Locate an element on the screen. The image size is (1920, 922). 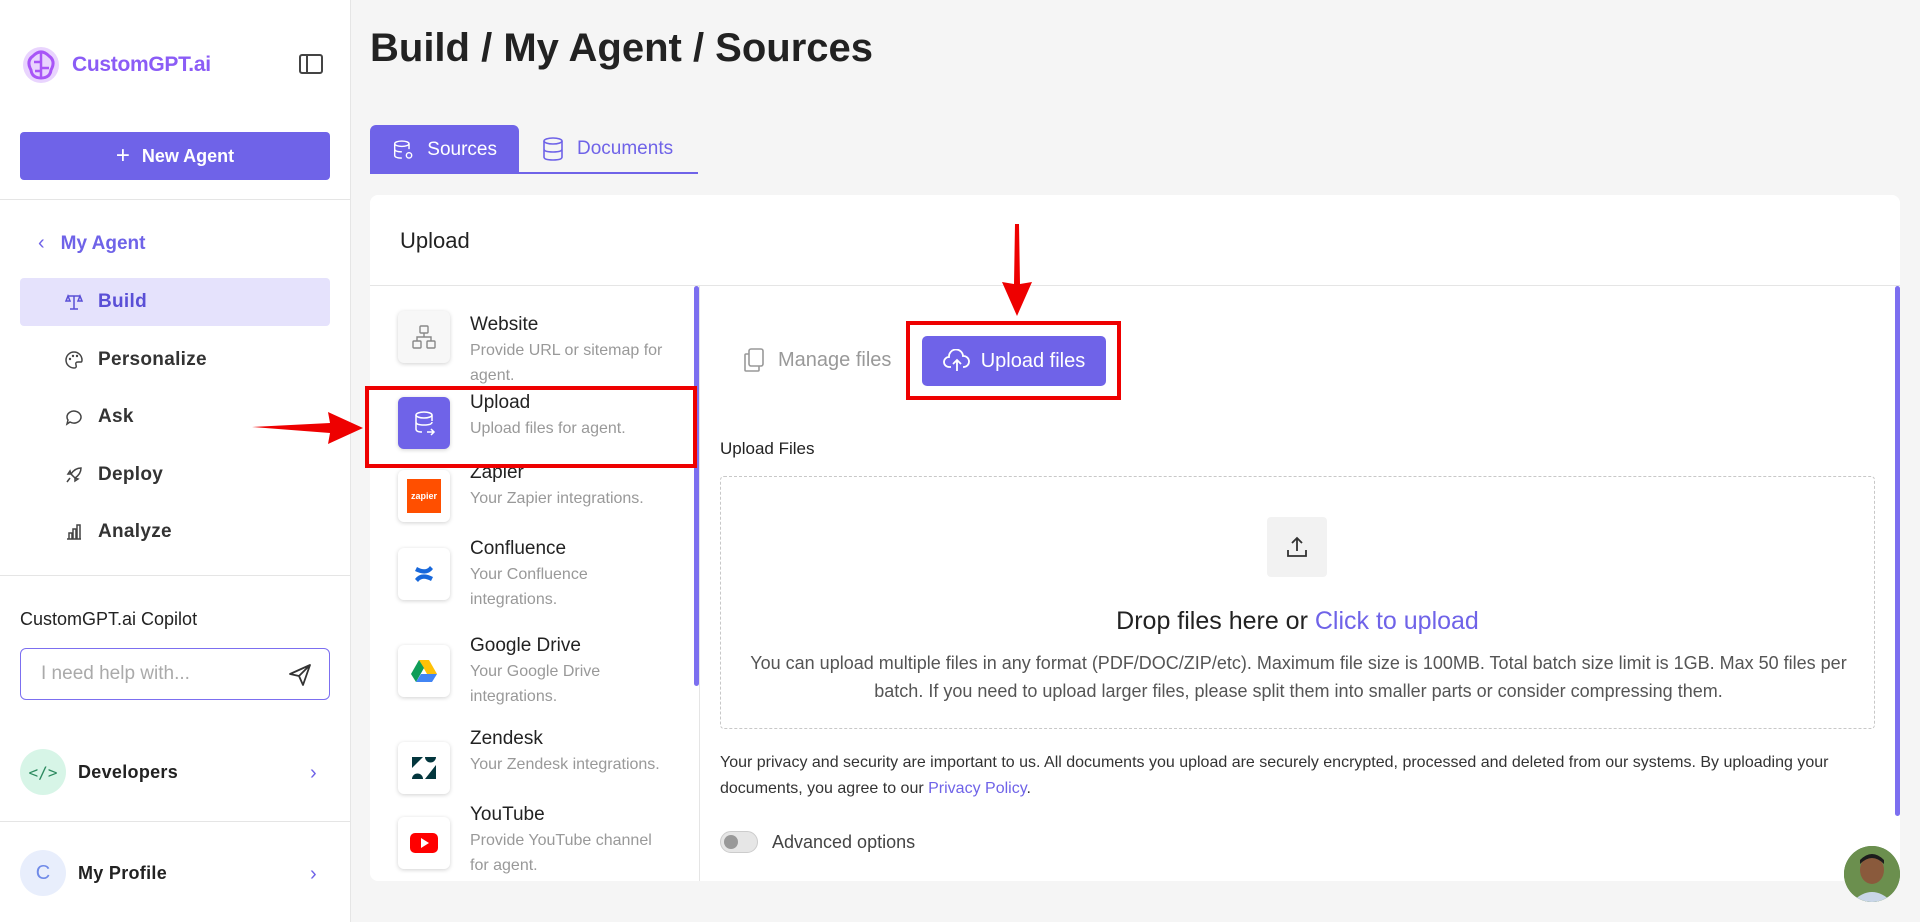
source-desc: Your Zendesk integrations. is located at coordinates (565, 764).